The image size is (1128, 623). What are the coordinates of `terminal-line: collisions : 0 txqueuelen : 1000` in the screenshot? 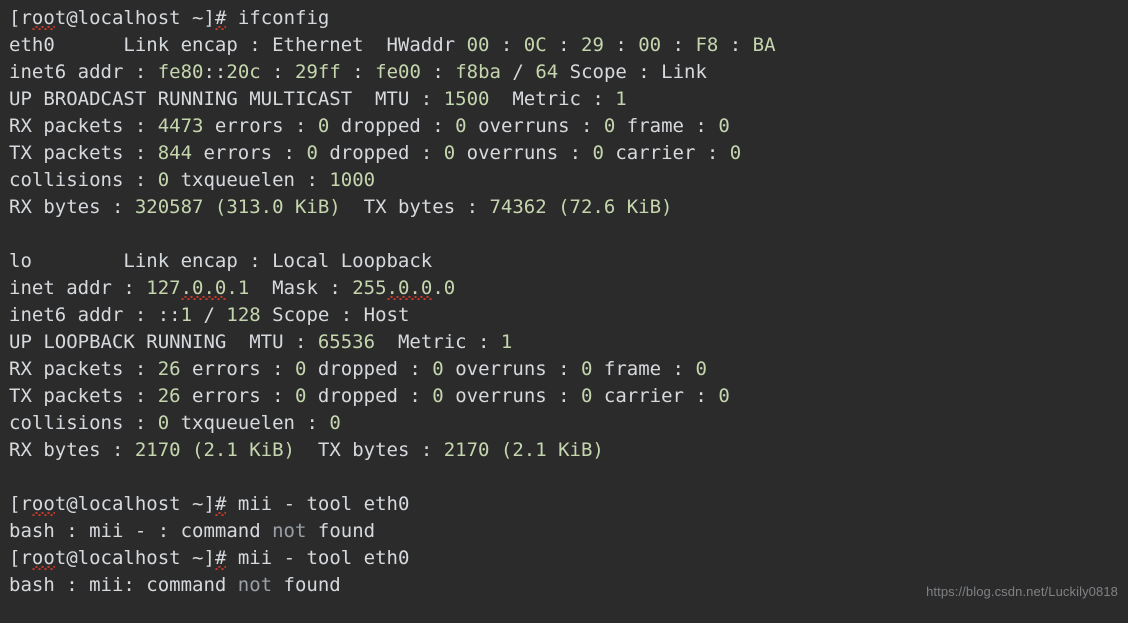 It's located at (568, 180).